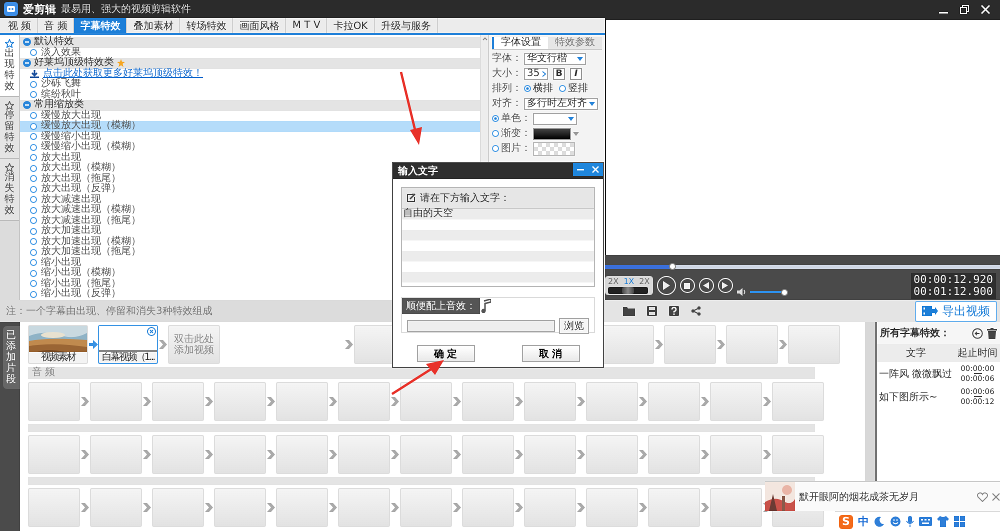 The image size is (1000, 531). What do you see at coordinates (428, 214) in the screenshot?
I see `typed-line: 自由的天空` at bounding box center [428, 214].